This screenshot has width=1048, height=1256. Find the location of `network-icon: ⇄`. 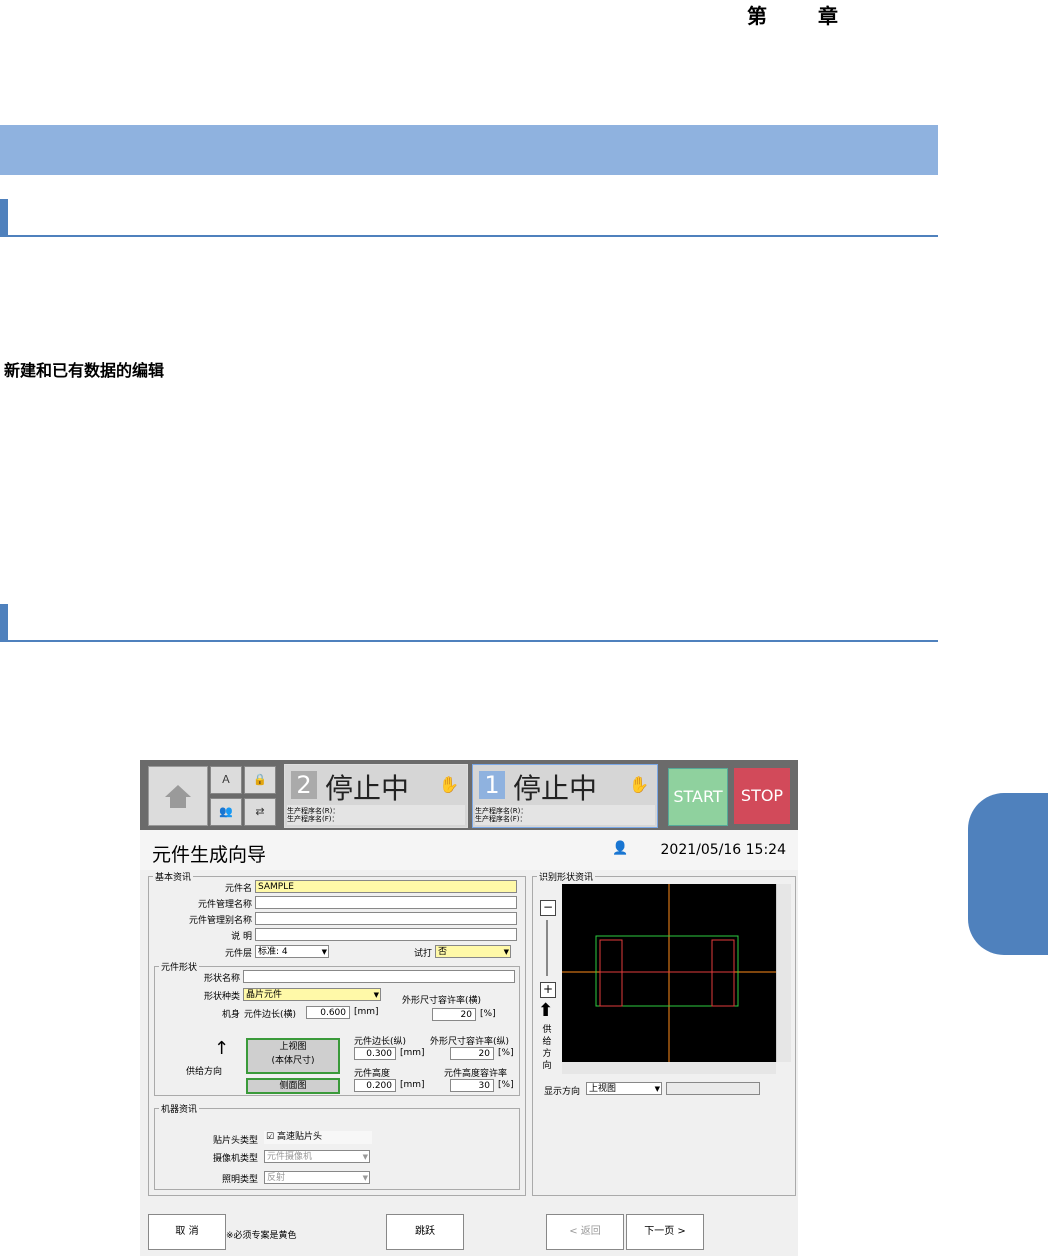

network-icon: ⇄ is located at coordinates (260, 812).